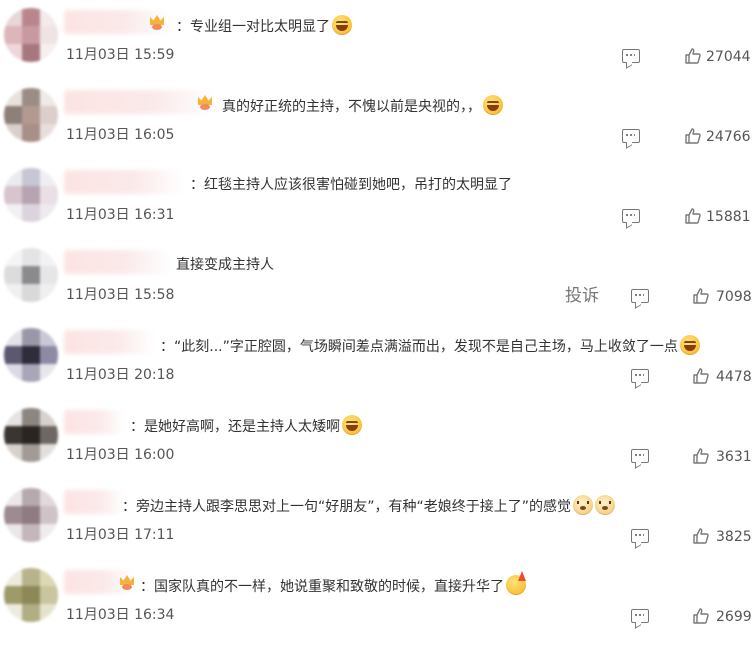  What do you see at coordinates (734, 297) in the screenshot?
I see `like-count: 7098` at bounding box center [734, 297].